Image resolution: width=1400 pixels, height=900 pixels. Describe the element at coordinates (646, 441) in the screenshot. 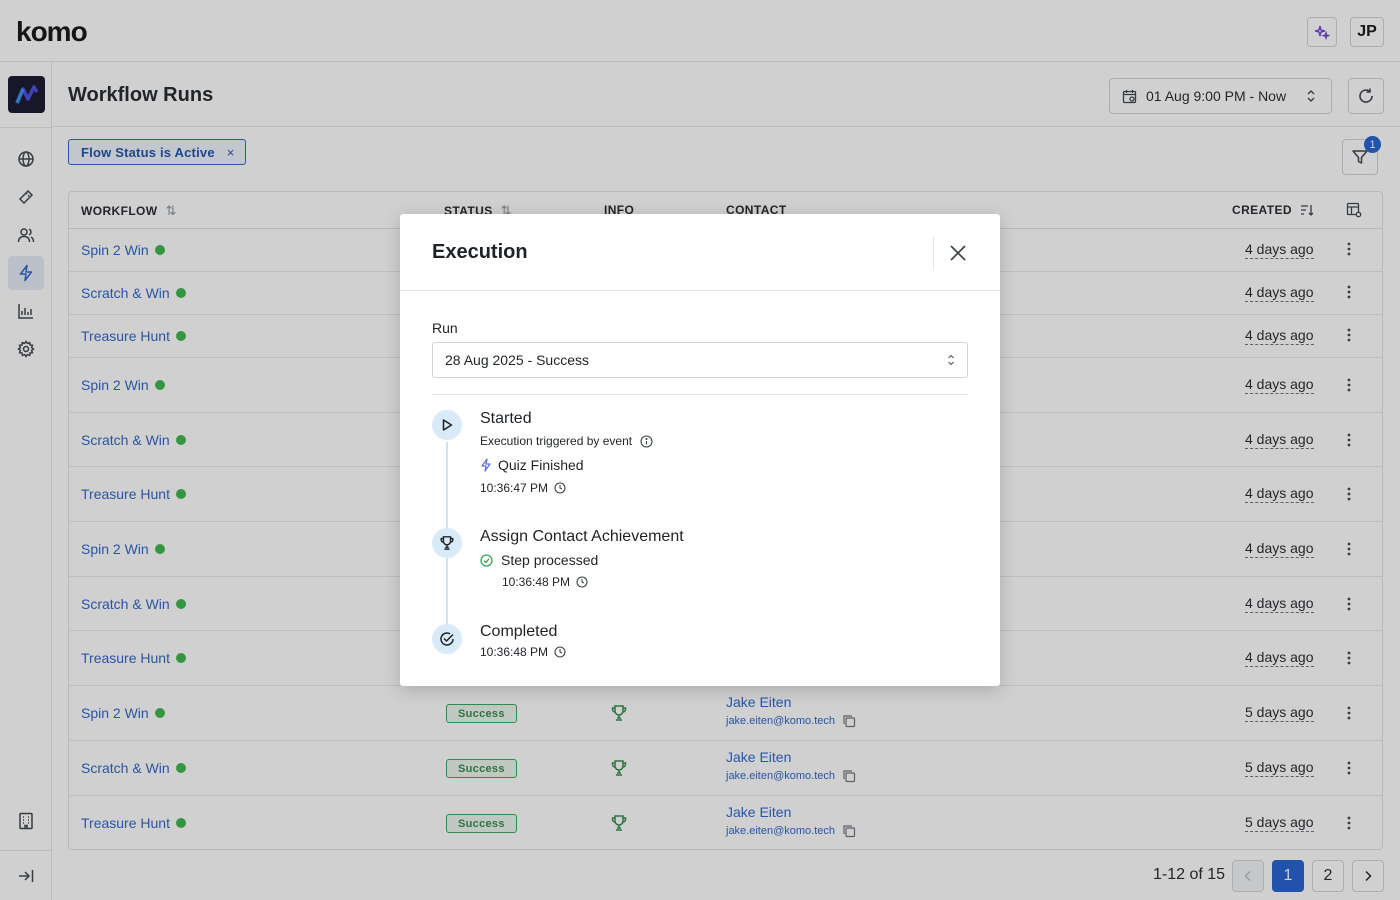

I see `info-icon` at that location.